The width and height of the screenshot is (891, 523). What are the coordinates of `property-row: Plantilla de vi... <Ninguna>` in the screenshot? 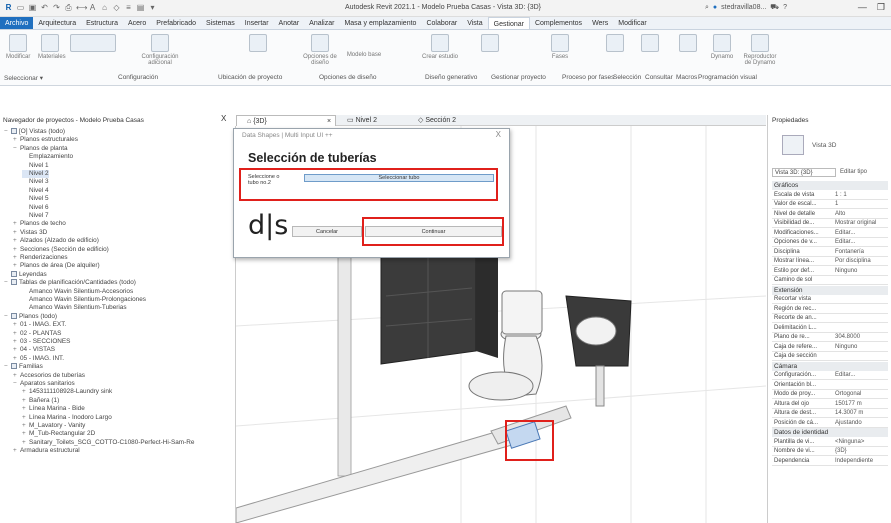 It's located at (830, 442).